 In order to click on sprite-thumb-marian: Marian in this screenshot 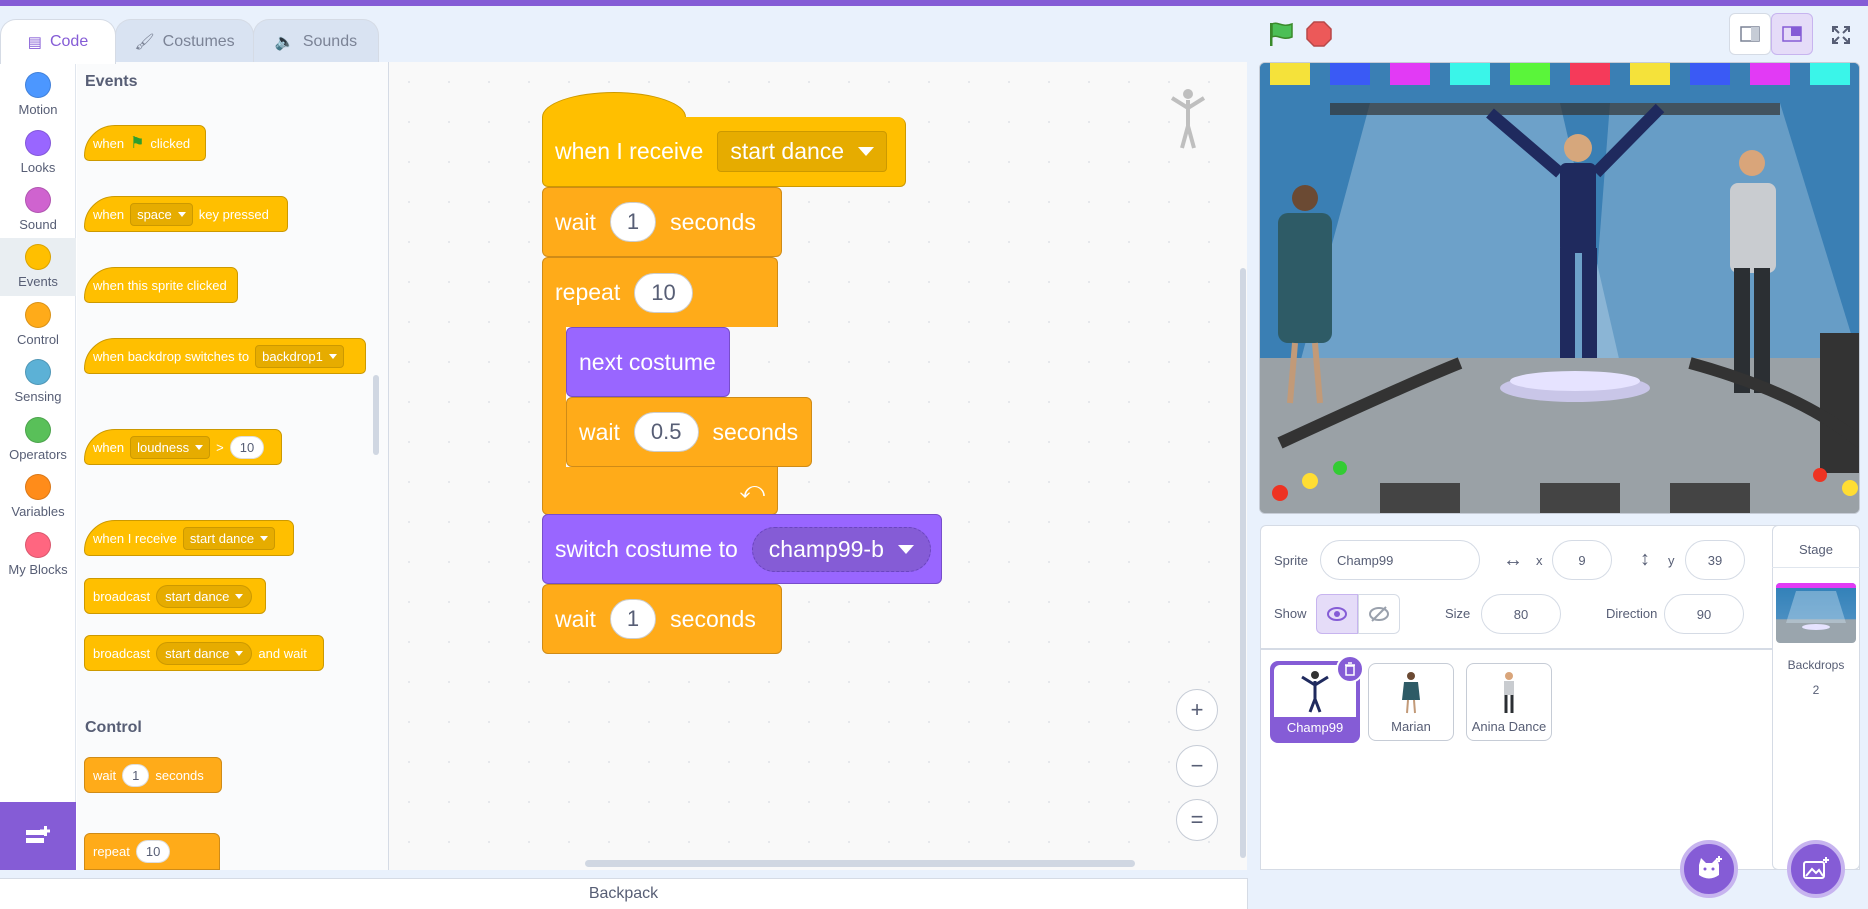, I will do `click(1411, 702)`.